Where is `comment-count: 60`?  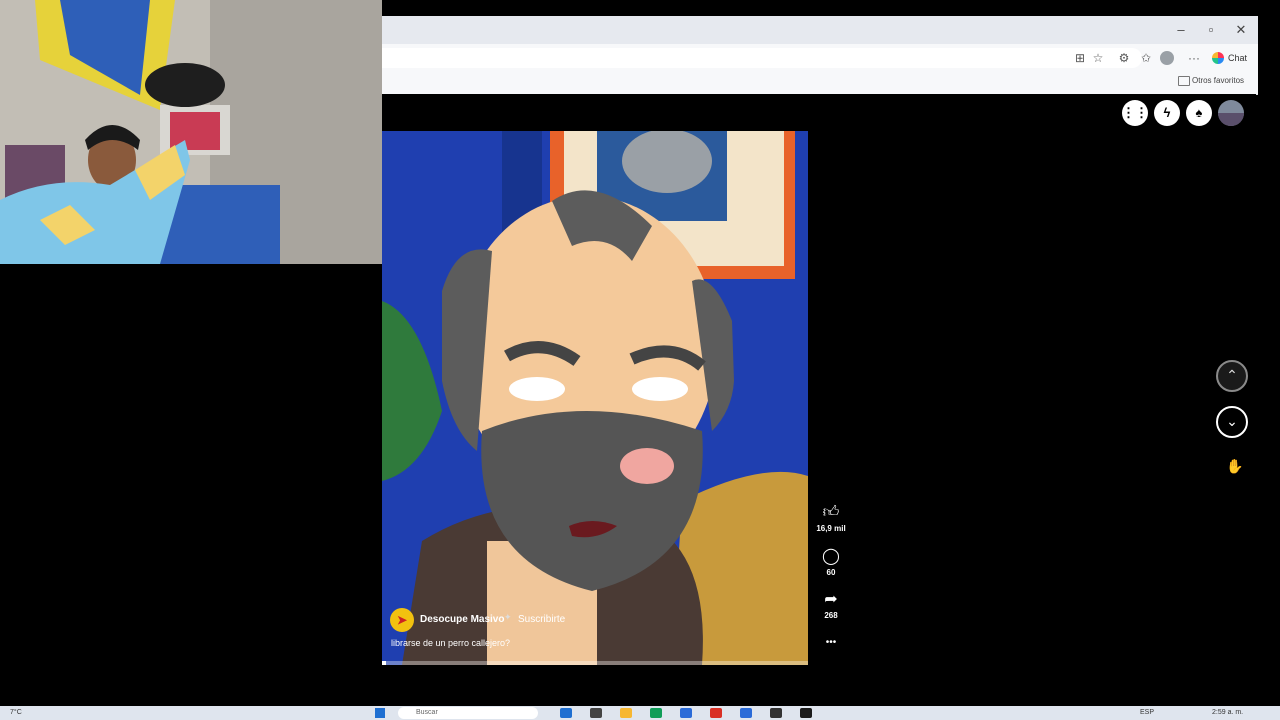 comment-count: 60 is located at coordinates (831, 572).